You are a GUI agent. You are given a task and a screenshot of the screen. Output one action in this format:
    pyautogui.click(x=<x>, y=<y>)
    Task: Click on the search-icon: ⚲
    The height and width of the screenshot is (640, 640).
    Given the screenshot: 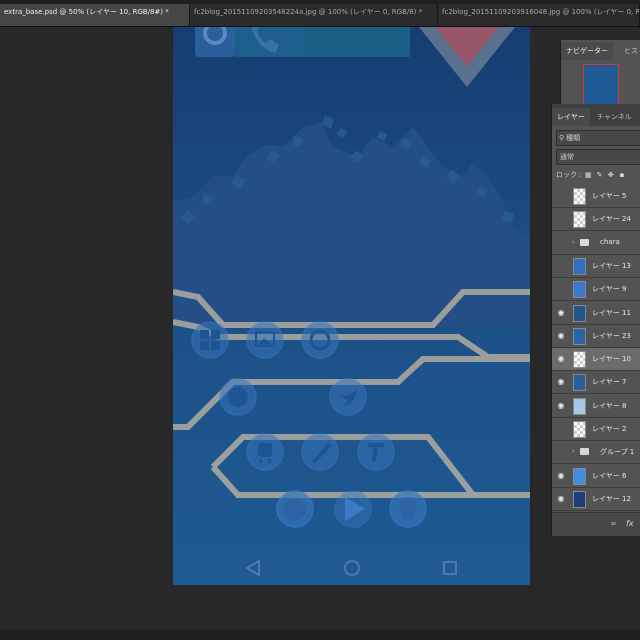 What is the action you would take?
    pyautogui.click(x=562, y=138)
    